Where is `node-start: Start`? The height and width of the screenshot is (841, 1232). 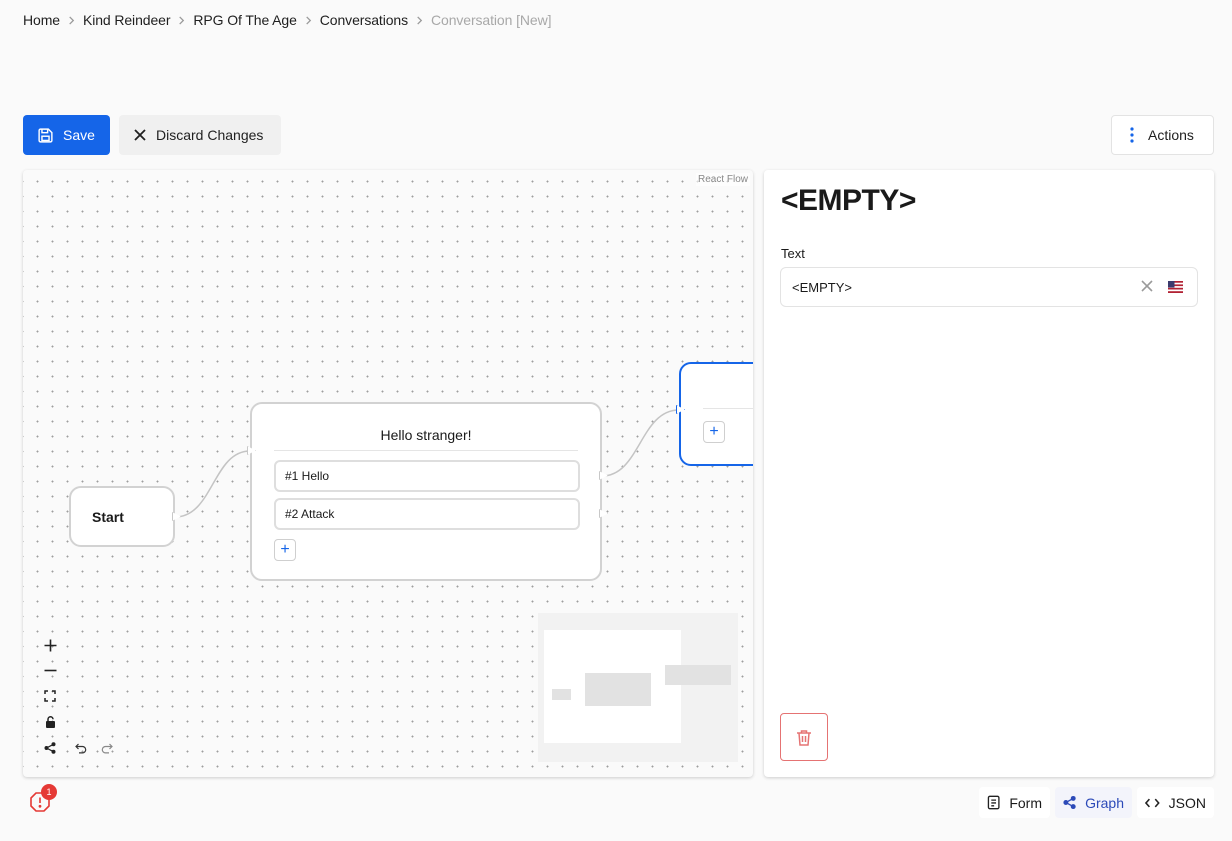
node-start: Start is located at coordinates (122, 516).